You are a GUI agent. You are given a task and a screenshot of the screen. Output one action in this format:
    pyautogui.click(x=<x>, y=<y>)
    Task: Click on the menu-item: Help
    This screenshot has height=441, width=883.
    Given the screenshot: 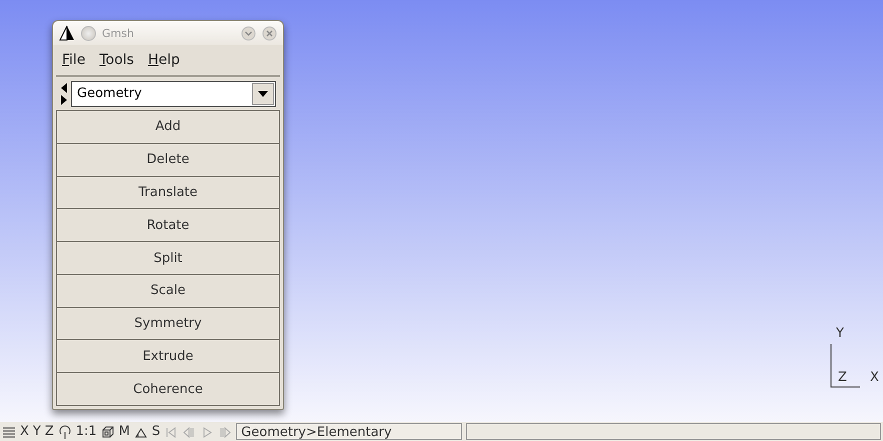 What is the action you would take?
    pyautogui.click(x=164, y=60)
    